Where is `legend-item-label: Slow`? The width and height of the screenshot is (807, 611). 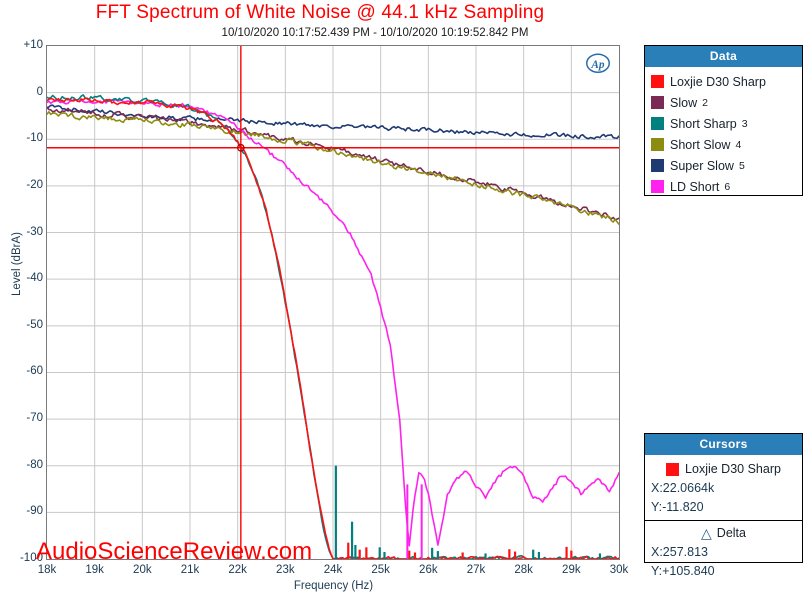
legend-item-label: Slow is located at coordinates (684, 102).